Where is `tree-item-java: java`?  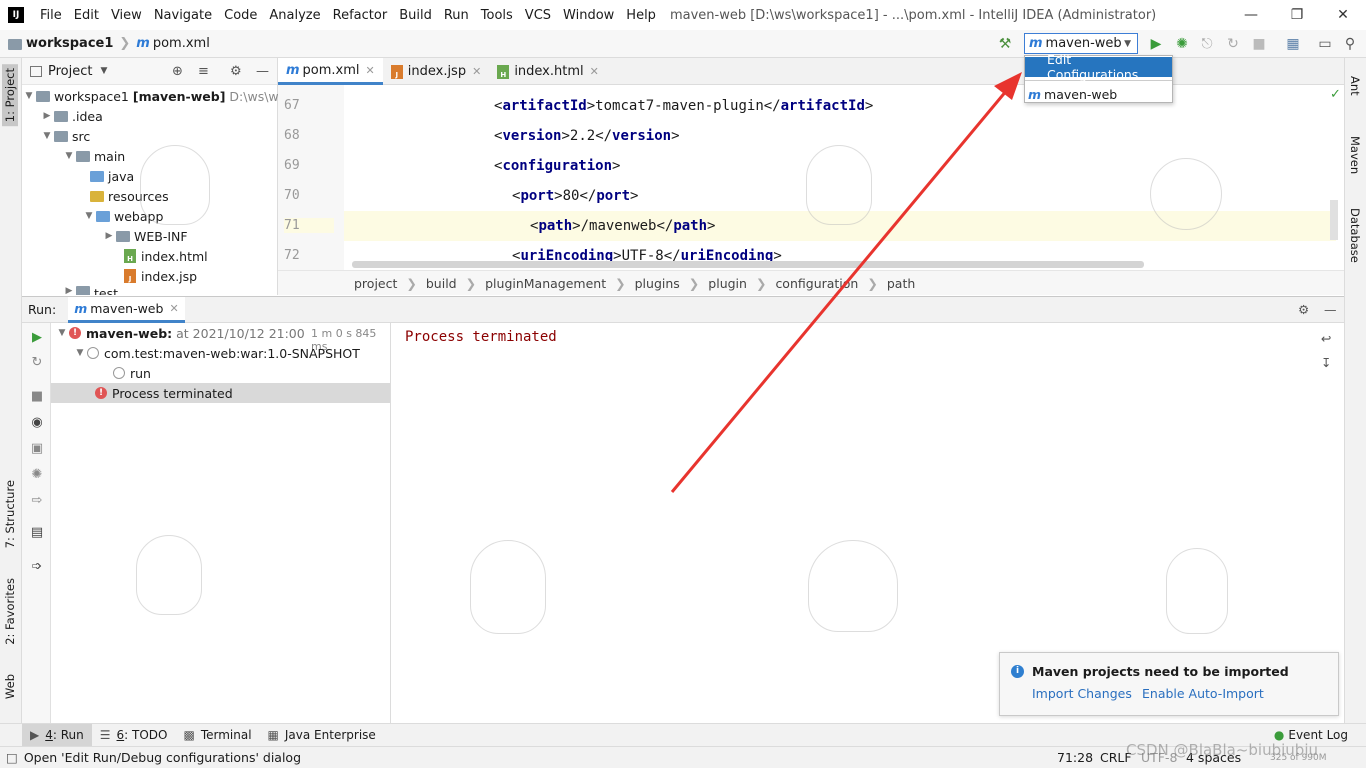
tree-item-java: java is located at coordinates (112, 176).